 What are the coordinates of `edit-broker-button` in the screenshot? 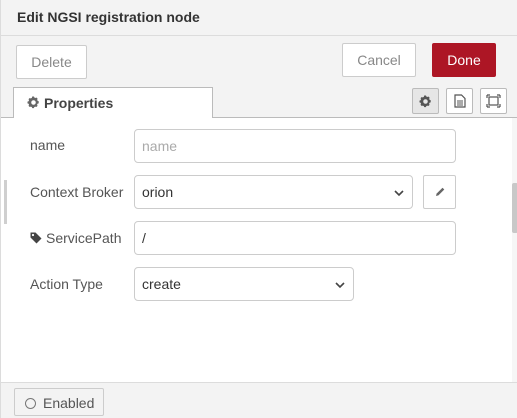 It's located at (439, 192).